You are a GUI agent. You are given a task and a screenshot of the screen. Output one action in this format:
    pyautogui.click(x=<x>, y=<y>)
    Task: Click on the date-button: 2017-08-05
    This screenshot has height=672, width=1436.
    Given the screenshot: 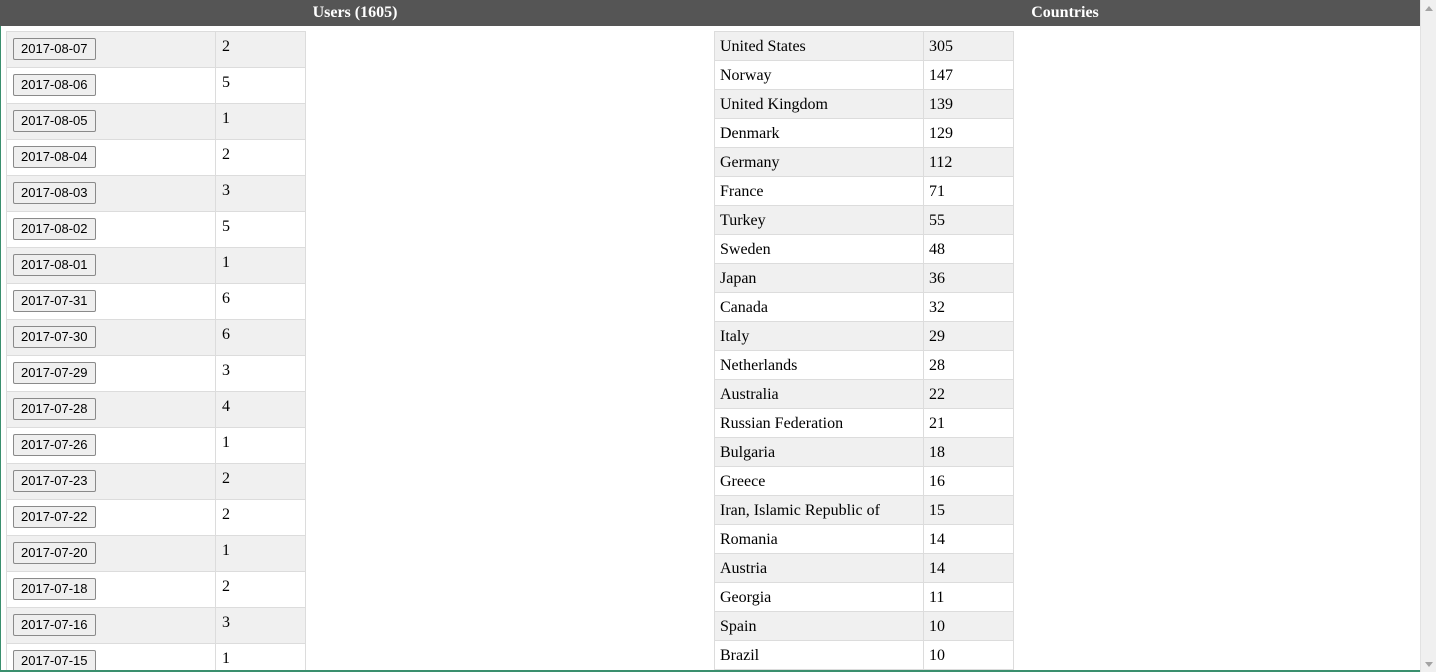 What is the action you would take?
    pyautogui.click(x=54, y=121)
    